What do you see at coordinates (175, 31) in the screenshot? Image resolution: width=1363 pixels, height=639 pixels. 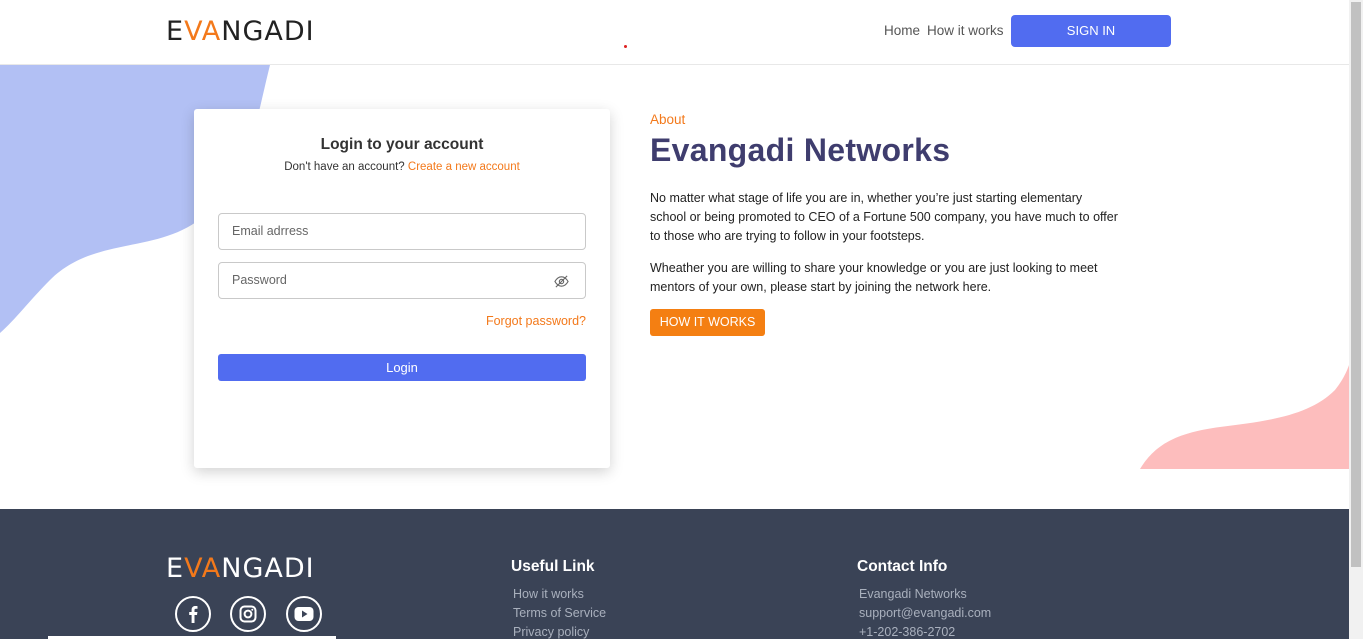 I see `logo-prefix: E` at bounding box center [175, 31].